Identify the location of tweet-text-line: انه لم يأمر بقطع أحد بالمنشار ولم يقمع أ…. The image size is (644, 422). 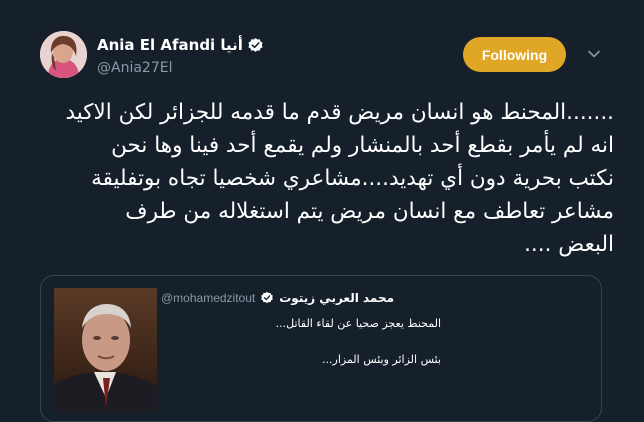
(362, 145).